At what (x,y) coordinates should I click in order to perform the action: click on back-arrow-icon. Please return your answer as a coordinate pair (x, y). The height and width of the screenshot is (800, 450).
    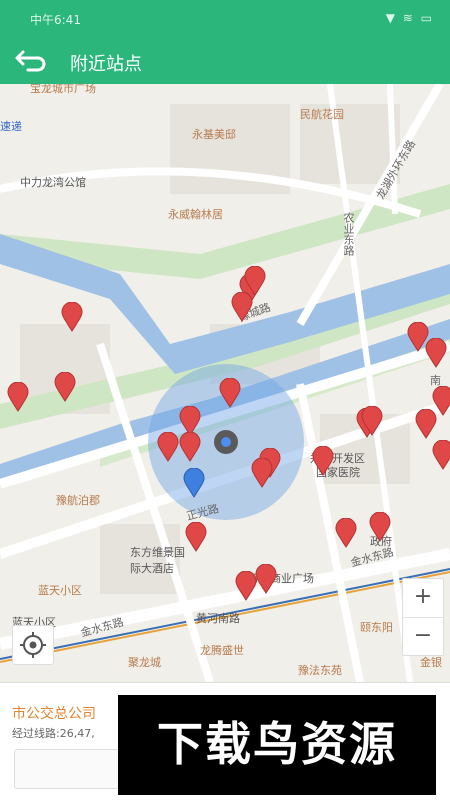
    Looking at the image, I should click on (31, 61).